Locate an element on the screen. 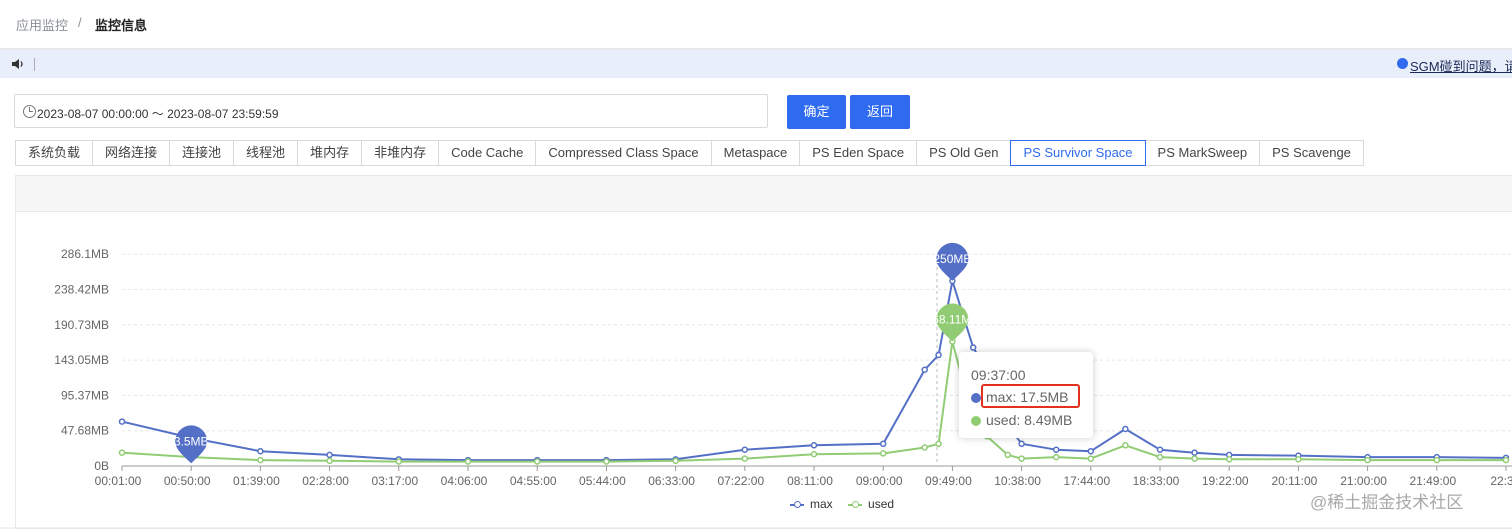 This screenshot has width=1512, height=529. x-tick-label: 21:49:00 is located at coordinates (1432, 481).